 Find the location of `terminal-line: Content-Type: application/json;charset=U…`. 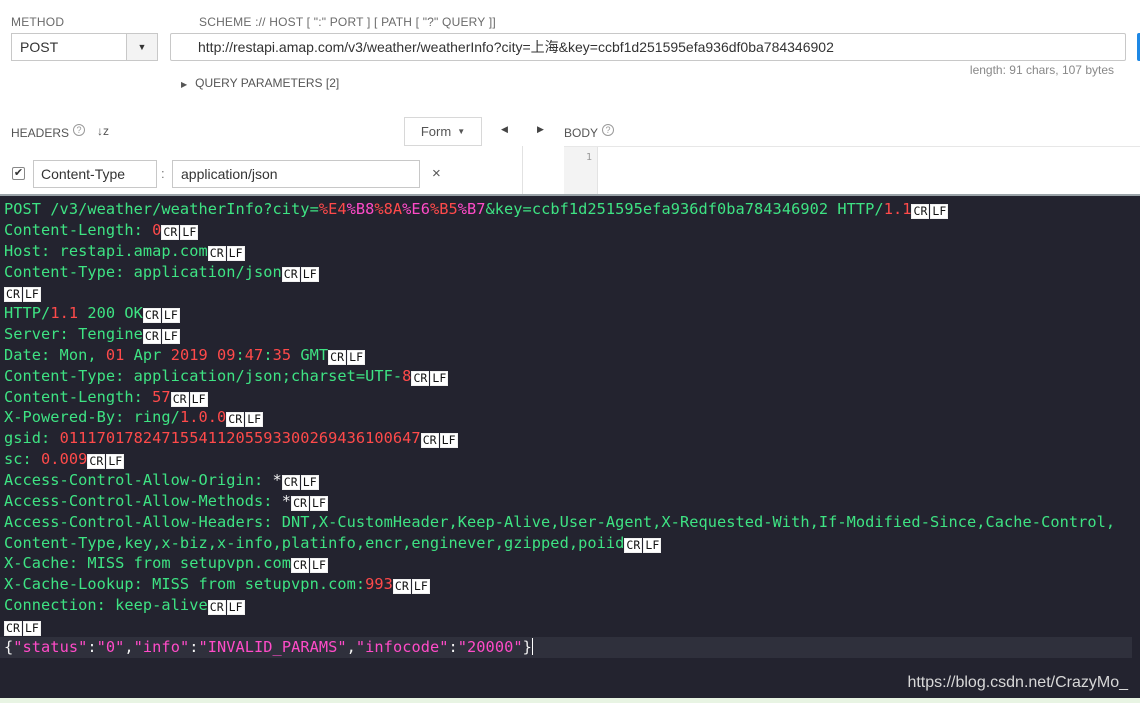

terminal-line: Content-Type: application/json;charset=U… is located at coordinates (568, 376).